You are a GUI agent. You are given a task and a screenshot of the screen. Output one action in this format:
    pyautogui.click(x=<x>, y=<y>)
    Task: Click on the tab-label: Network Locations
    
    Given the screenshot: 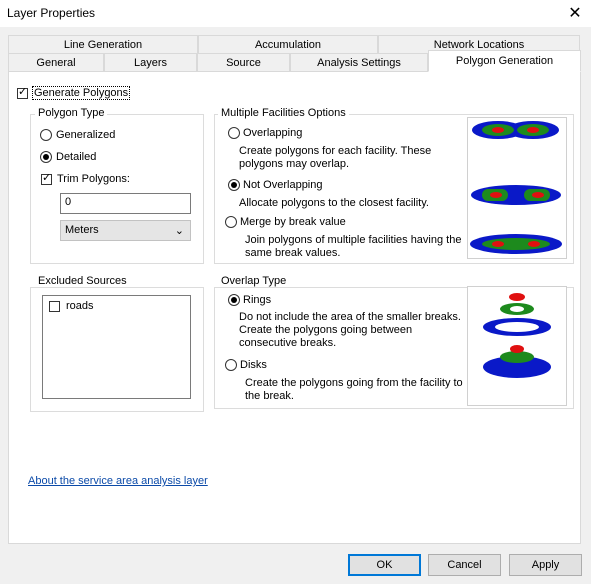 What is the action you would take?
    pyautogui.click(x=479, y=44)
    